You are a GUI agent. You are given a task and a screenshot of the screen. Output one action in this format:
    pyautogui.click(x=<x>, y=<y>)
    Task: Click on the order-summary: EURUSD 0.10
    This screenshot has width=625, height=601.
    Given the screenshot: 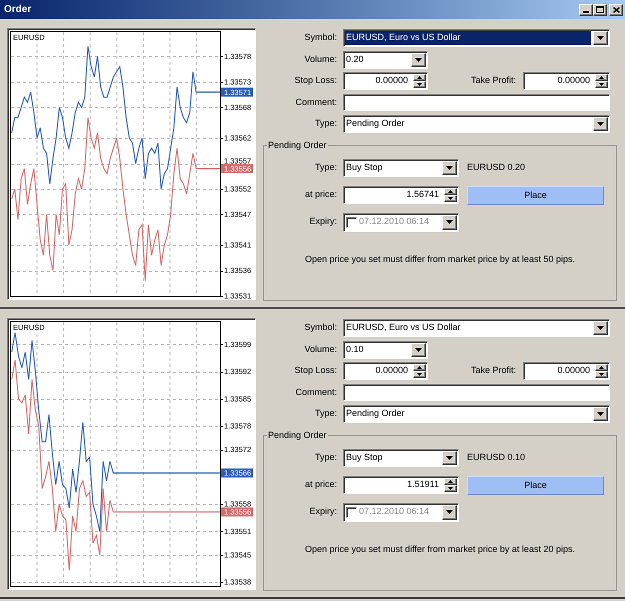 What is the action you would take?
    pyautogui.click(x=496, y=457)
    